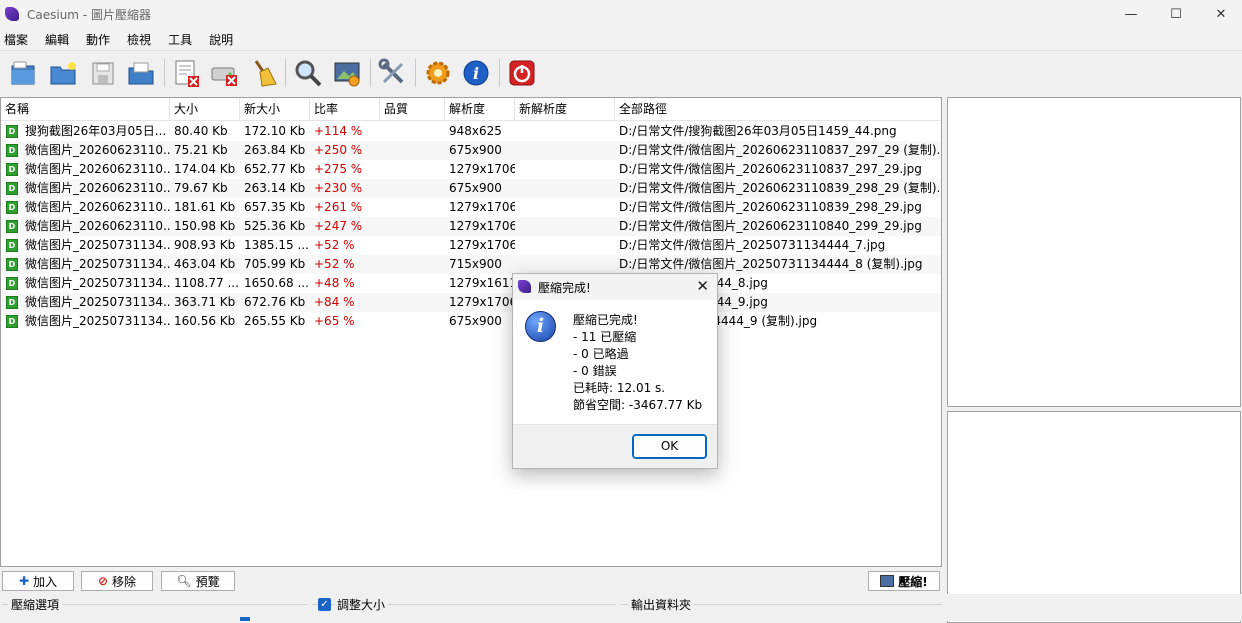  Describe the element at coordinates (324, 604) in the screenshot. I see `resize-checkbox: ✓` at that location.